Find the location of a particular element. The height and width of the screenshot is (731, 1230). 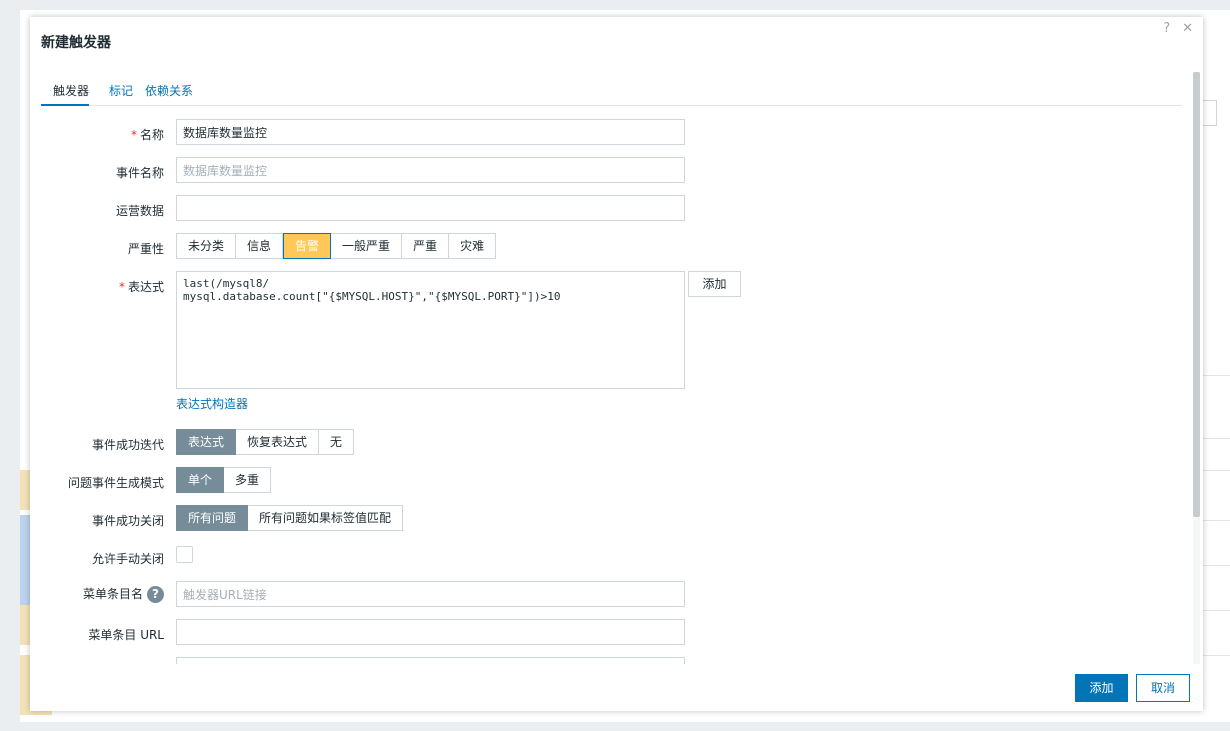

expression-add-button: 添加 is located at coordinates (714, 284).